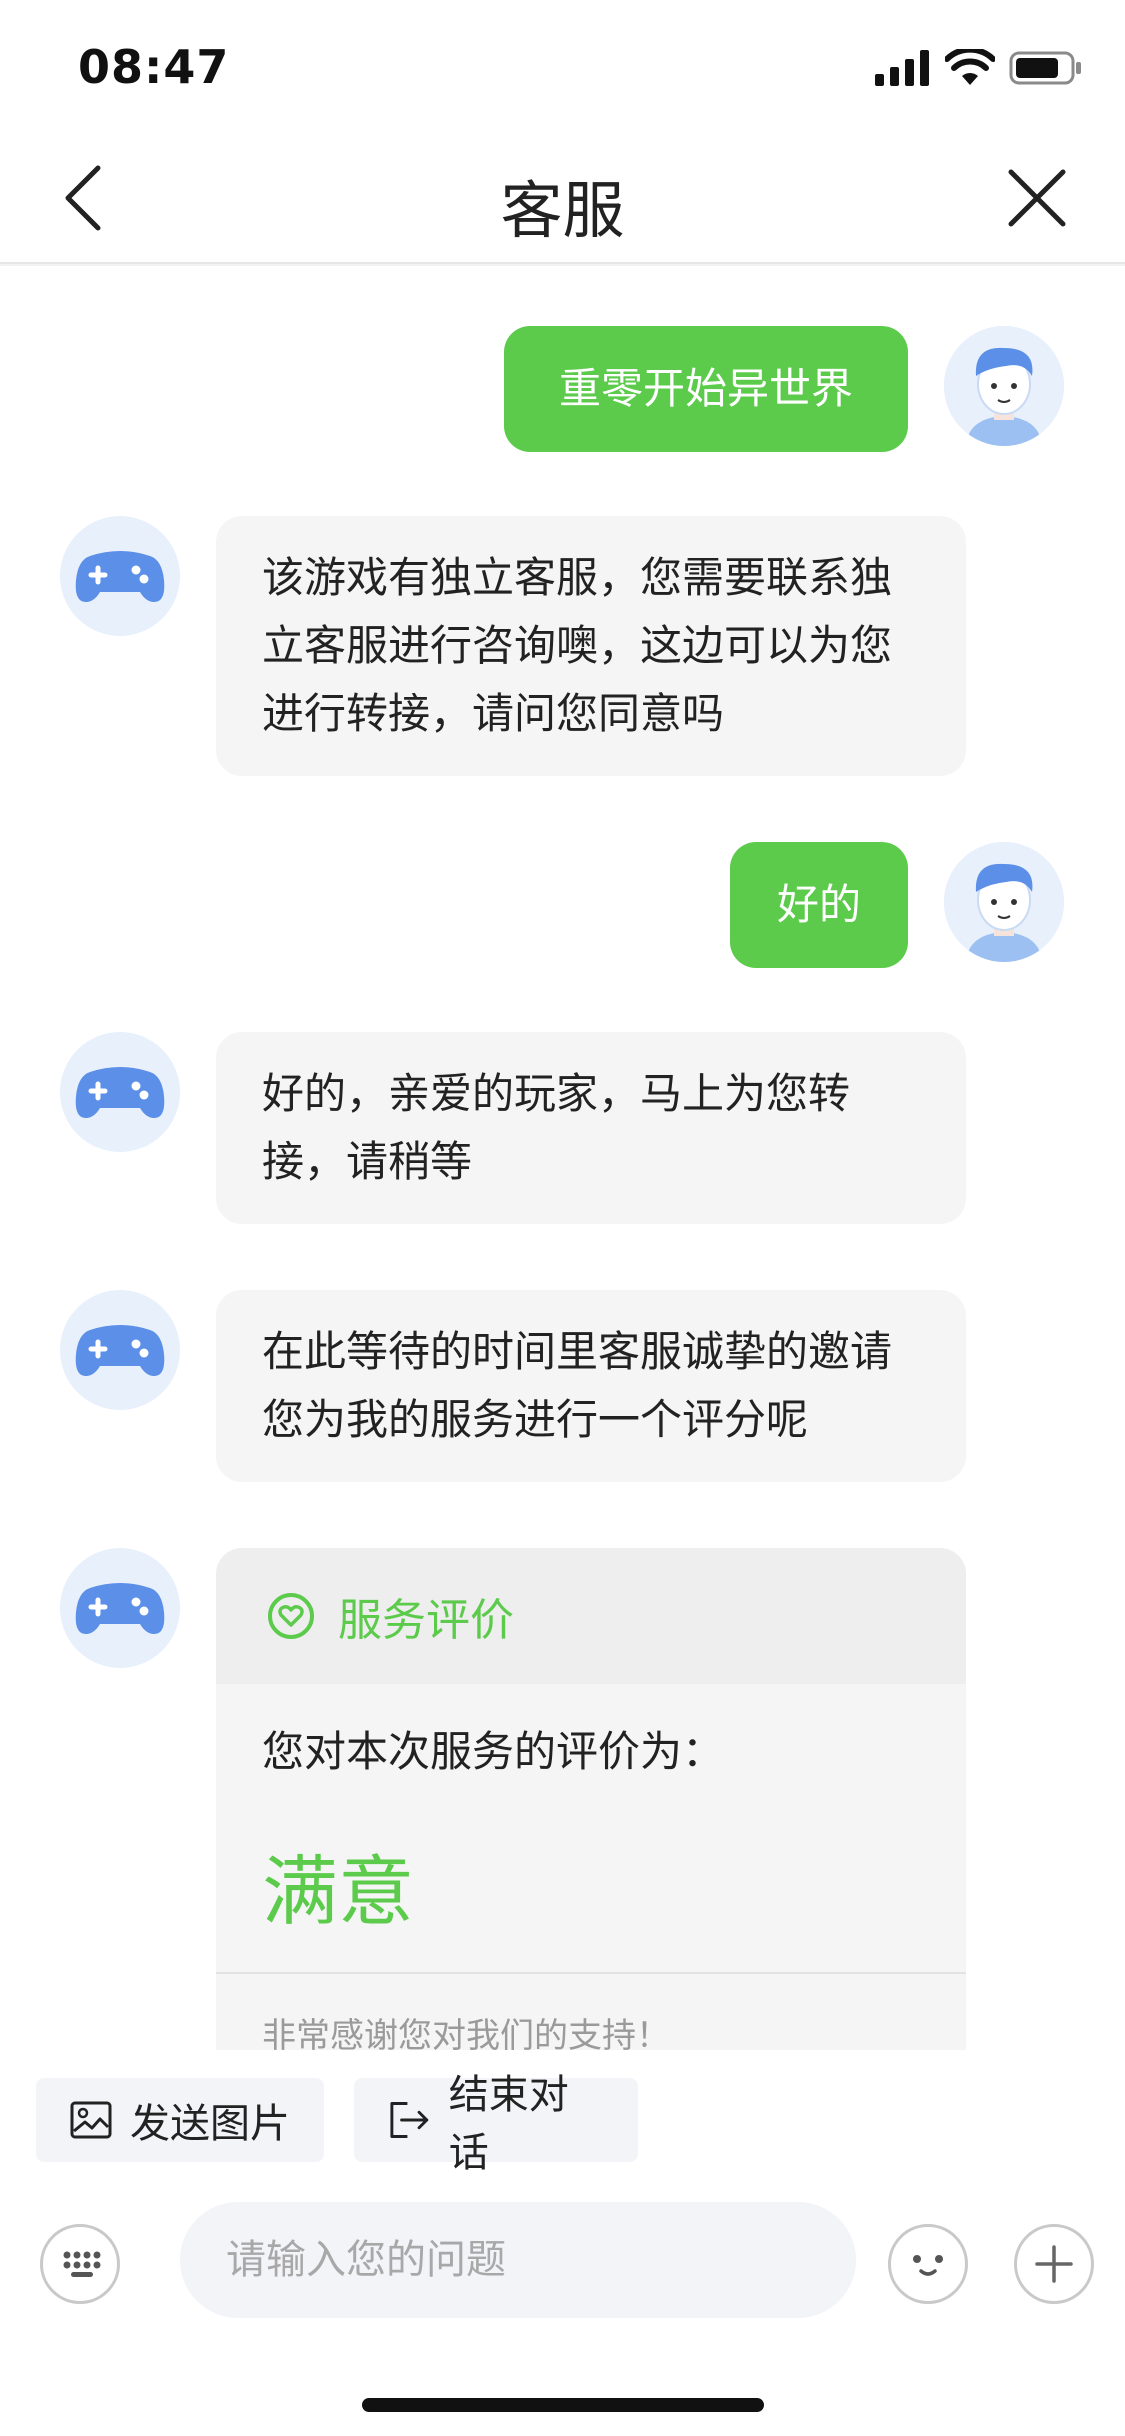 This screenshot has width=1125, height=2436. I want to click on home-indicator, so click(563, 2405).